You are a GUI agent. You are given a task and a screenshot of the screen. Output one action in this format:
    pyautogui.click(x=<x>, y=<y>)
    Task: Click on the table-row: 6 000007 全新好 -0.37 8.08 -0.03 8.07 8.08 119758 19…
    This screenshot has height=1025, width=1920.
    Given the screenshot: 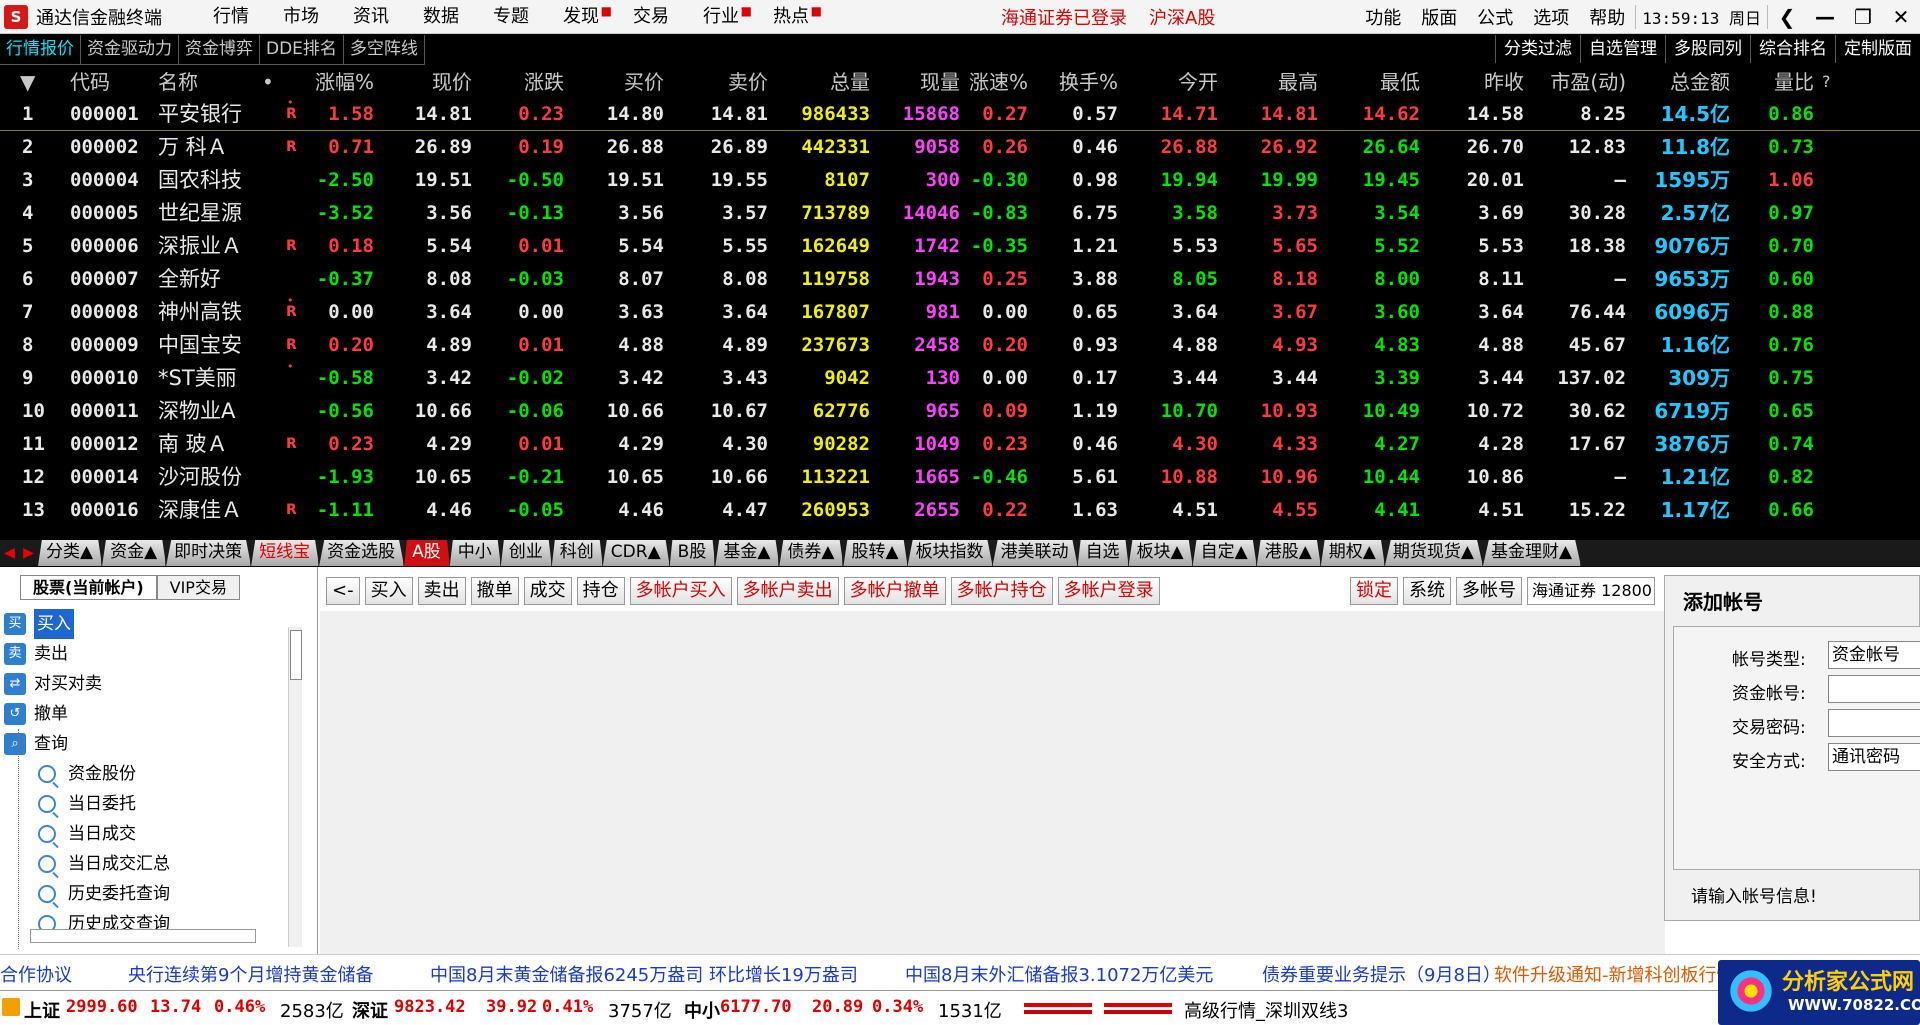 What is the action you would take?
    pyautogui.click(x=960, y=279)
    